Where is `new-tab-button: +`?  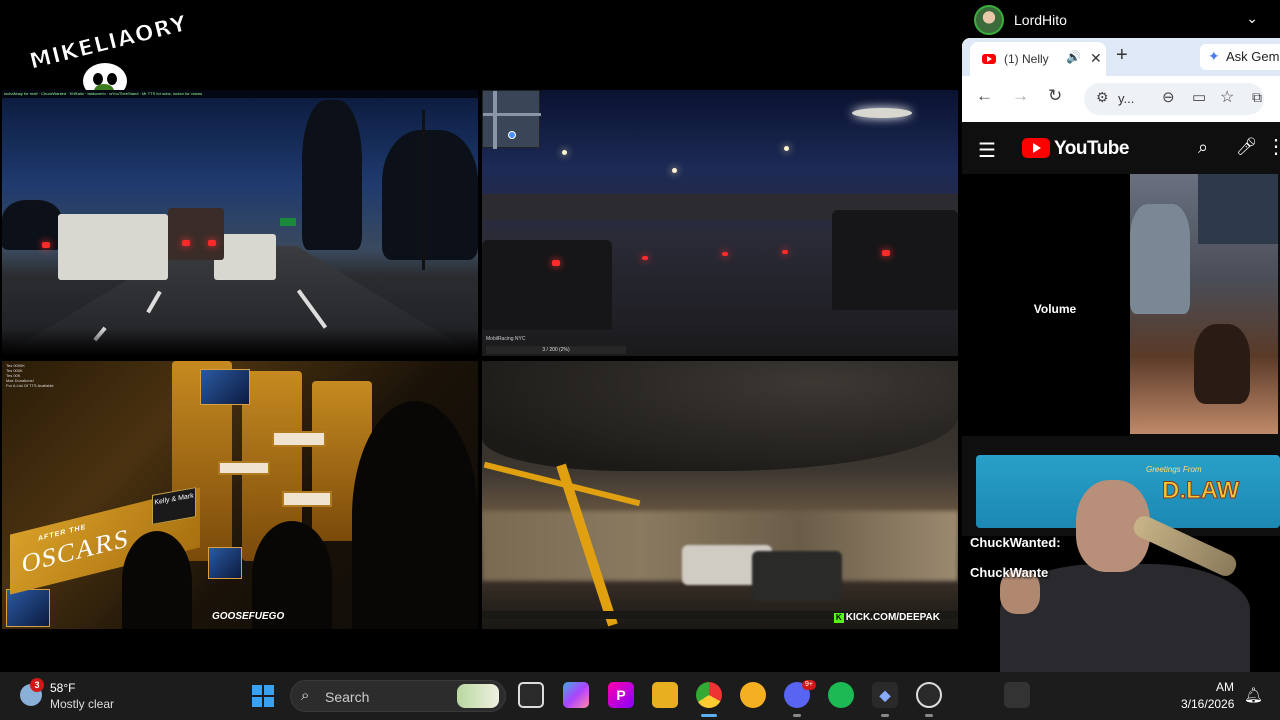
new-tab-button: + is located at coordinates (1122, 55).